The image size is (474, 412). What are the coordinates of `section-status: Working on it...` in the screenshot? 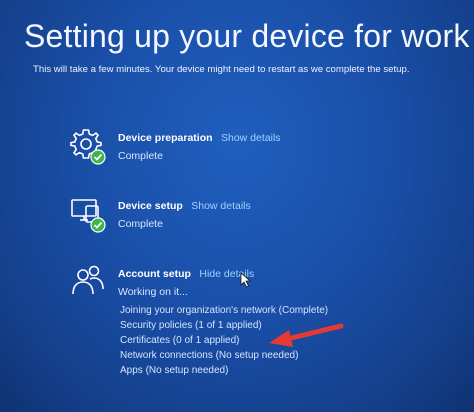 It's located at (153, 292).